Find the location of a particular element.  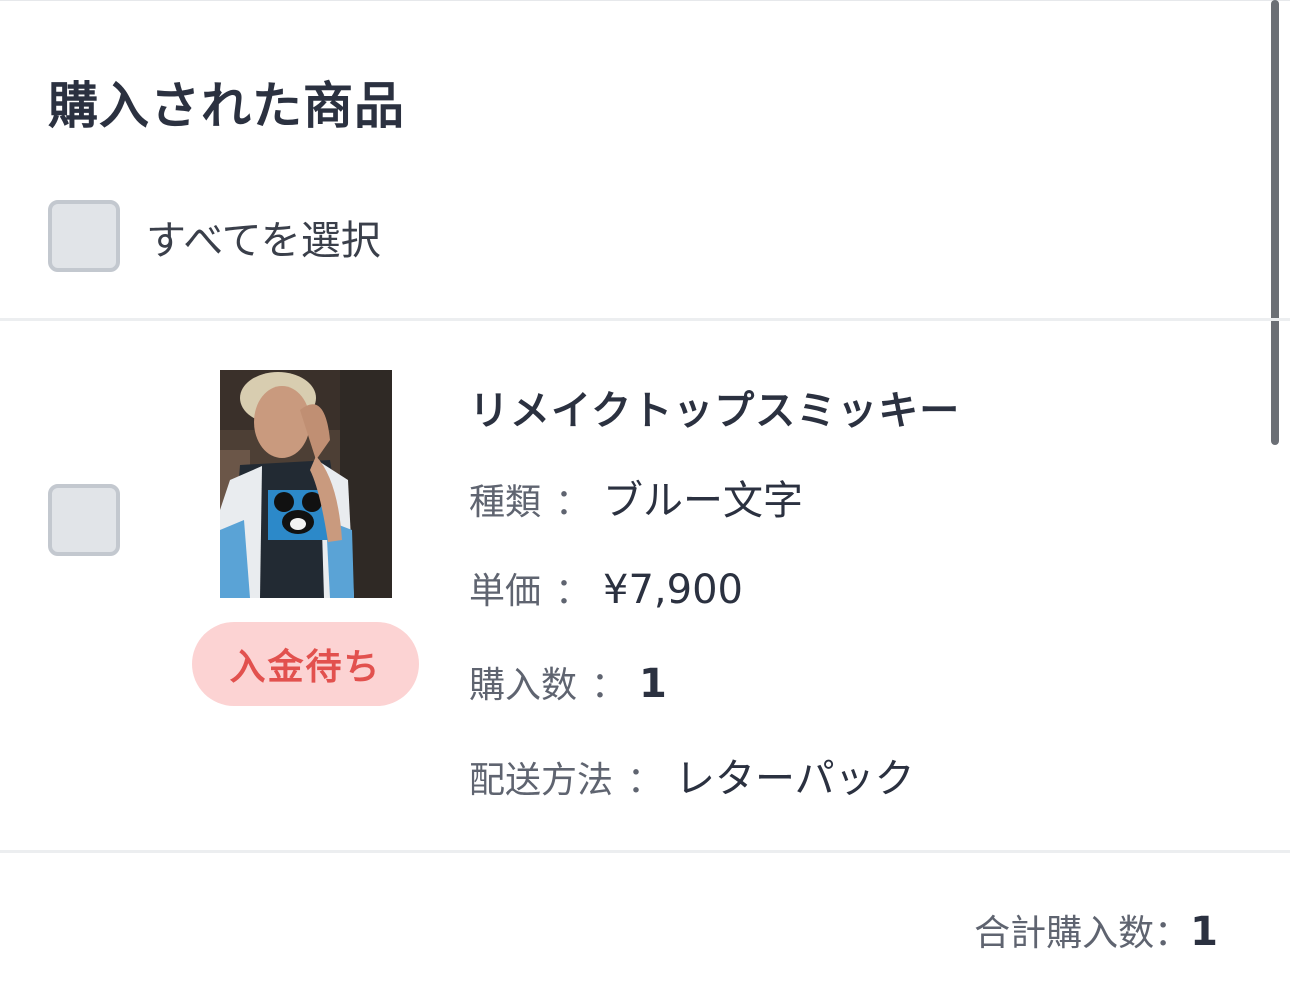

product-name: リメイクトップスミッキー is located at coordinates (714, 407).